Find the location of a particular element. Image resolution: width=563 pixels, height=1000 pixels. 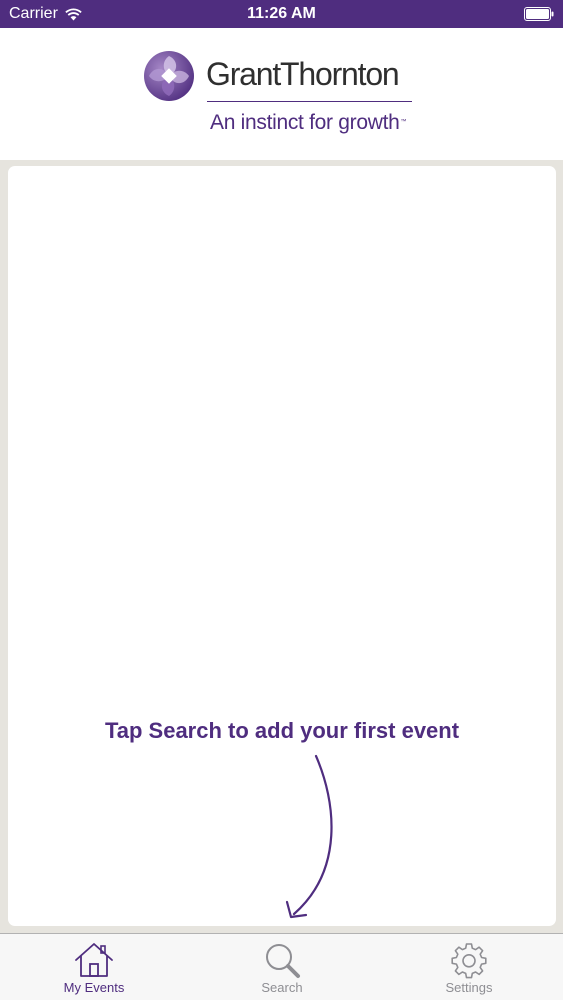

tab-bar: My Events Search Settings is located at coordinates (281, 966).